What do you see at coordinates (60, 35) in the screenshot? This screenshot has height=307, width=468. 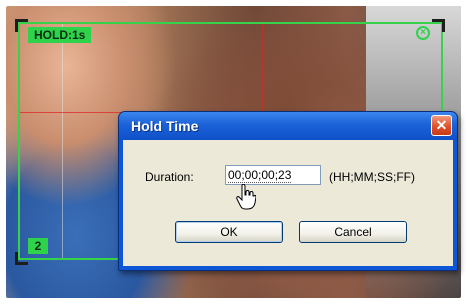 I see `hold-duration-badge: HOLD:1s` at bounding box center [60, 35].